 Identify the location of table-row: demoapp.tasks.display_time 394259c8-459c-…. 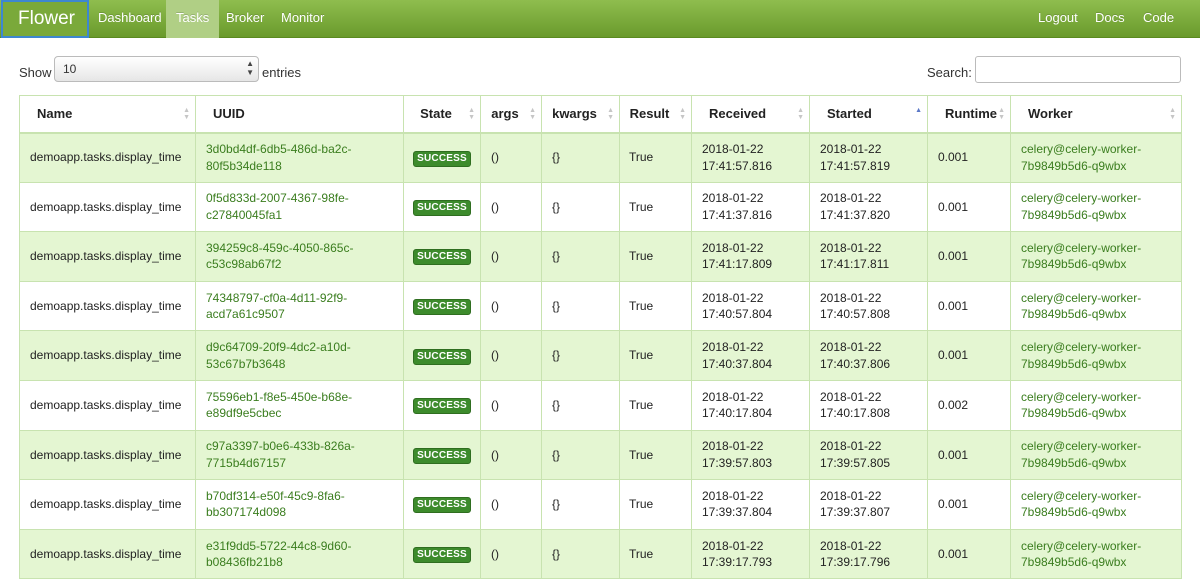
(600, 256).